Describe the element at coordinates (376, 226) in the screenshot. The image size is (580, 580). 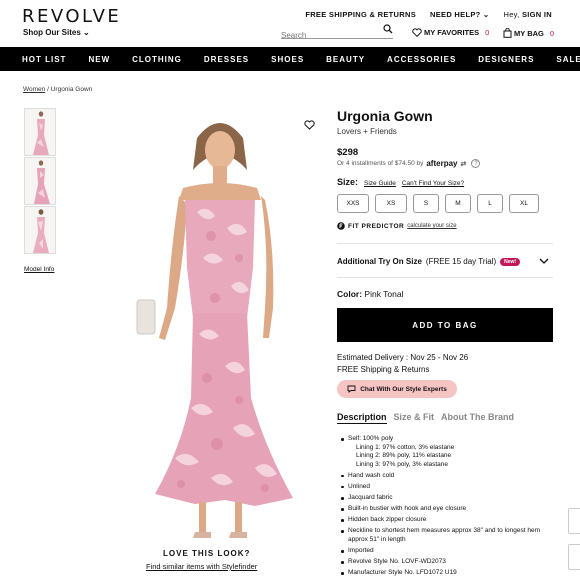
I see `fit-predictor-label: FIT PREDICTOR` at that location.